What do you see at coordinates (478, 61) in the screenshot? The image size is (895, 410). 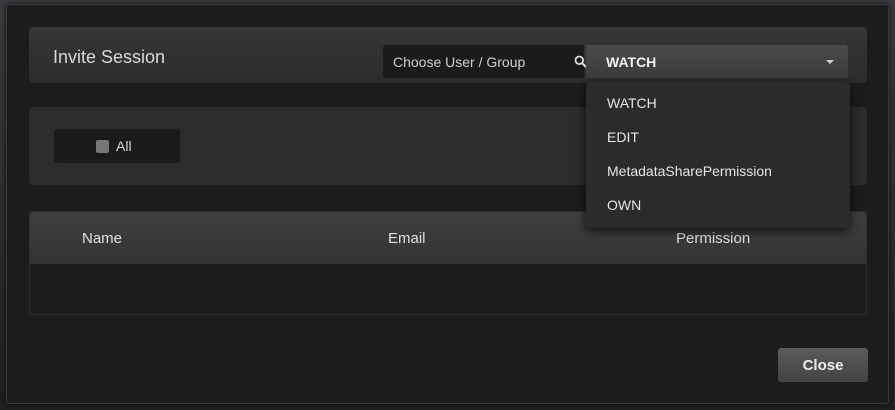 I see `user-group-search-input` at bounding box center [478, 61].